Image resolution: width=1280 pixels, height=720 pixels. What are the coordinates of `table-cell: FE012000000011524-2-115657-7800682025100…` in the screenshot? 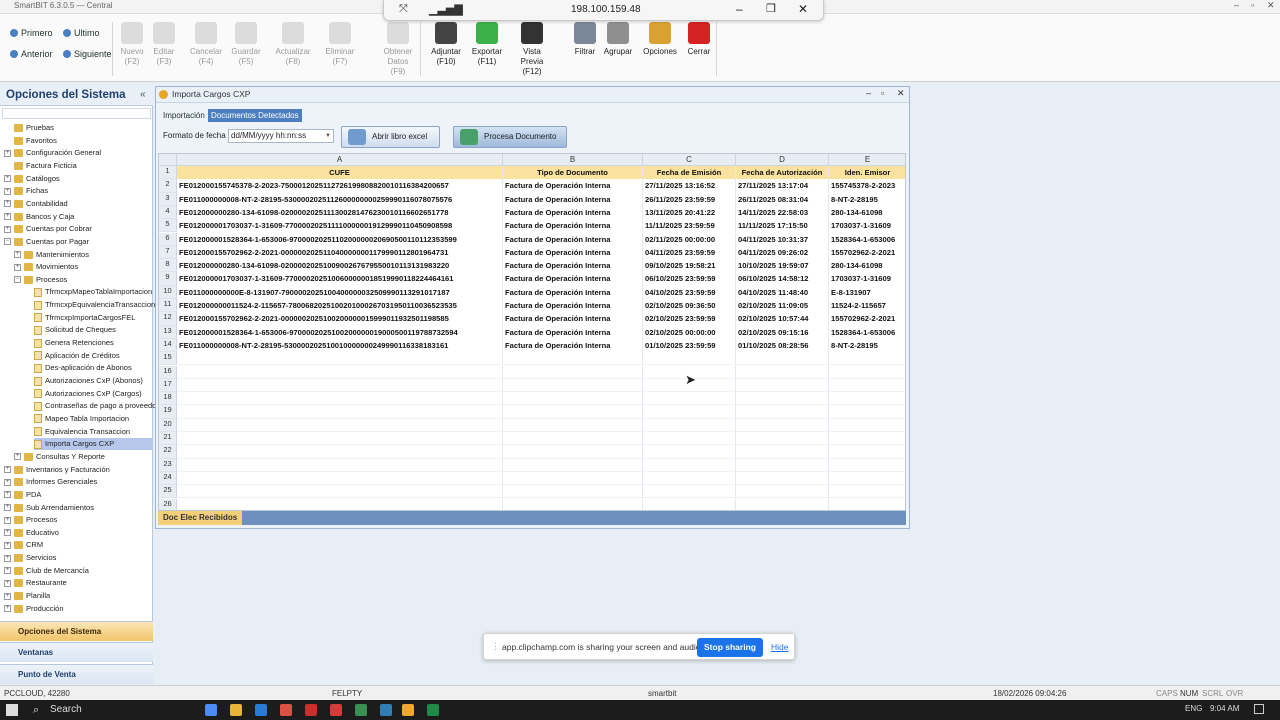 It's located at (340, 306).